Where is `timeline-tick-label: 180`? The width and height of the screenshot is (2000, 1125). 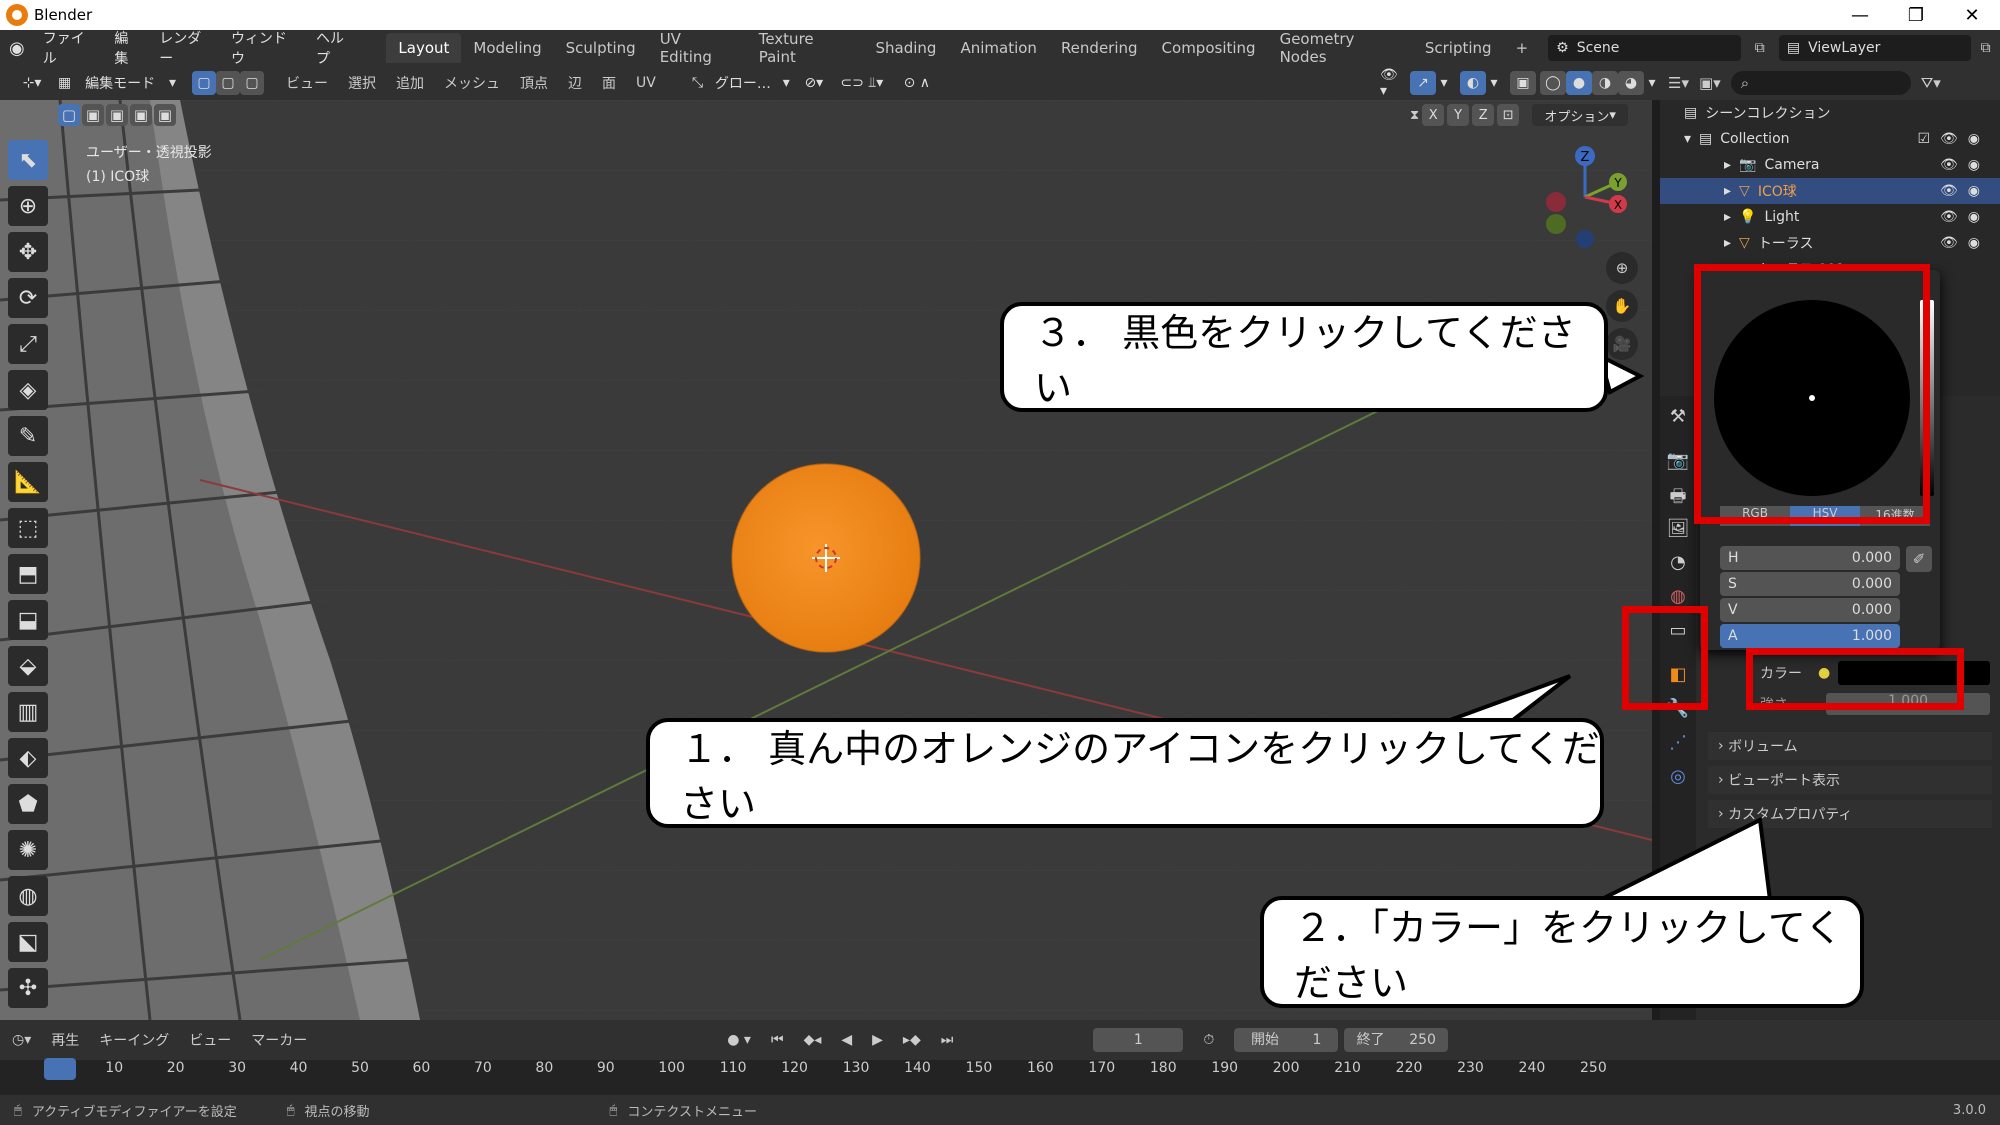
timeline-tick-label: 180 is located at coordinates (1163, 1068).